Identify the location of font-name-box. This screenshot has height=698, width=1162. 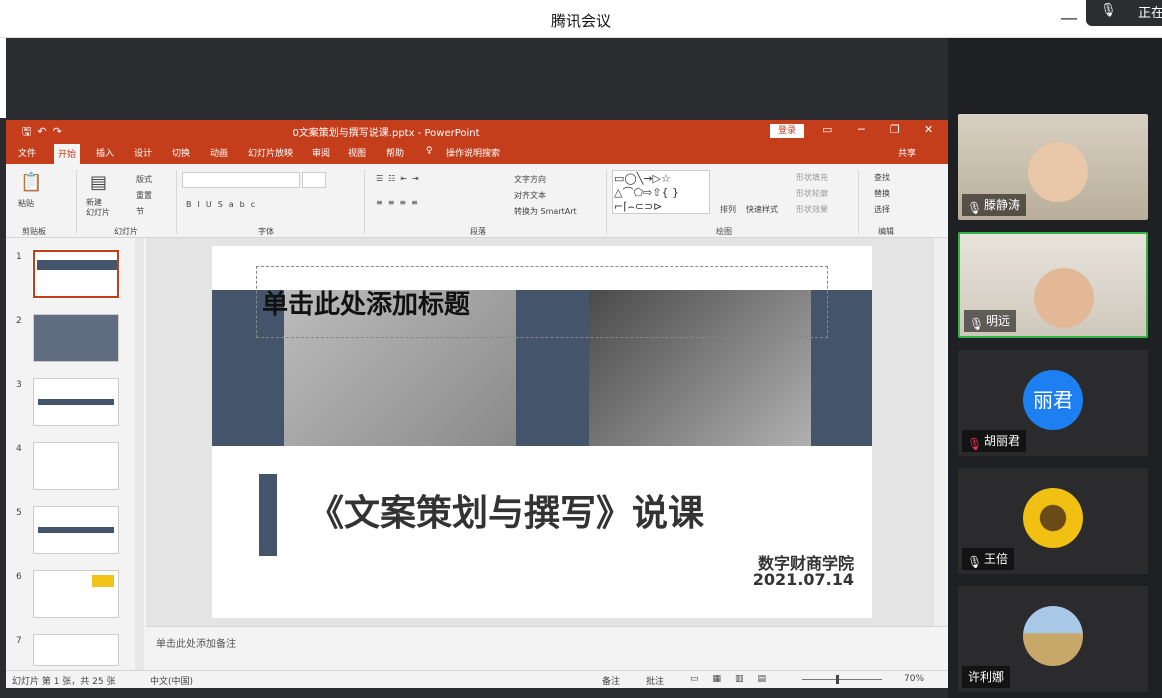
(241, 180).